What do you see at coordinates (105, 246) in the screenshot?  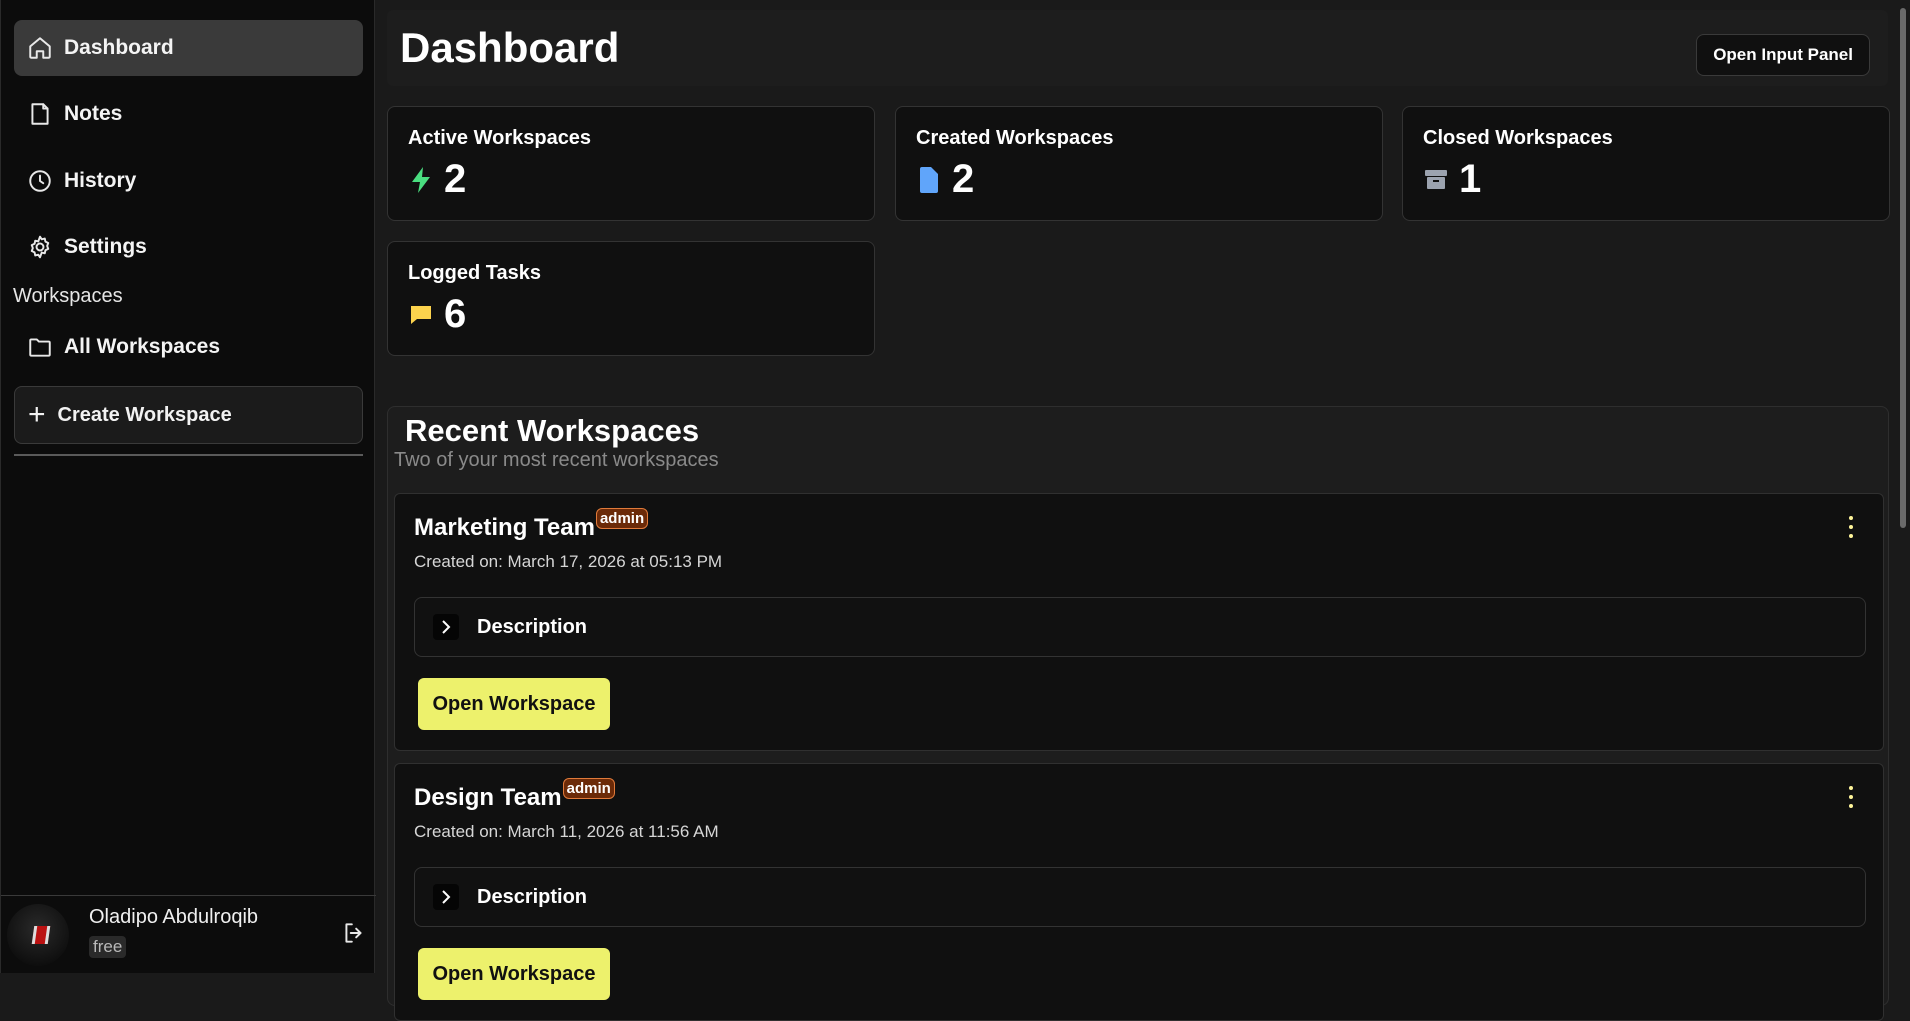 I see `sidebar-item-label: Settings` at bounding box center [105, 246].